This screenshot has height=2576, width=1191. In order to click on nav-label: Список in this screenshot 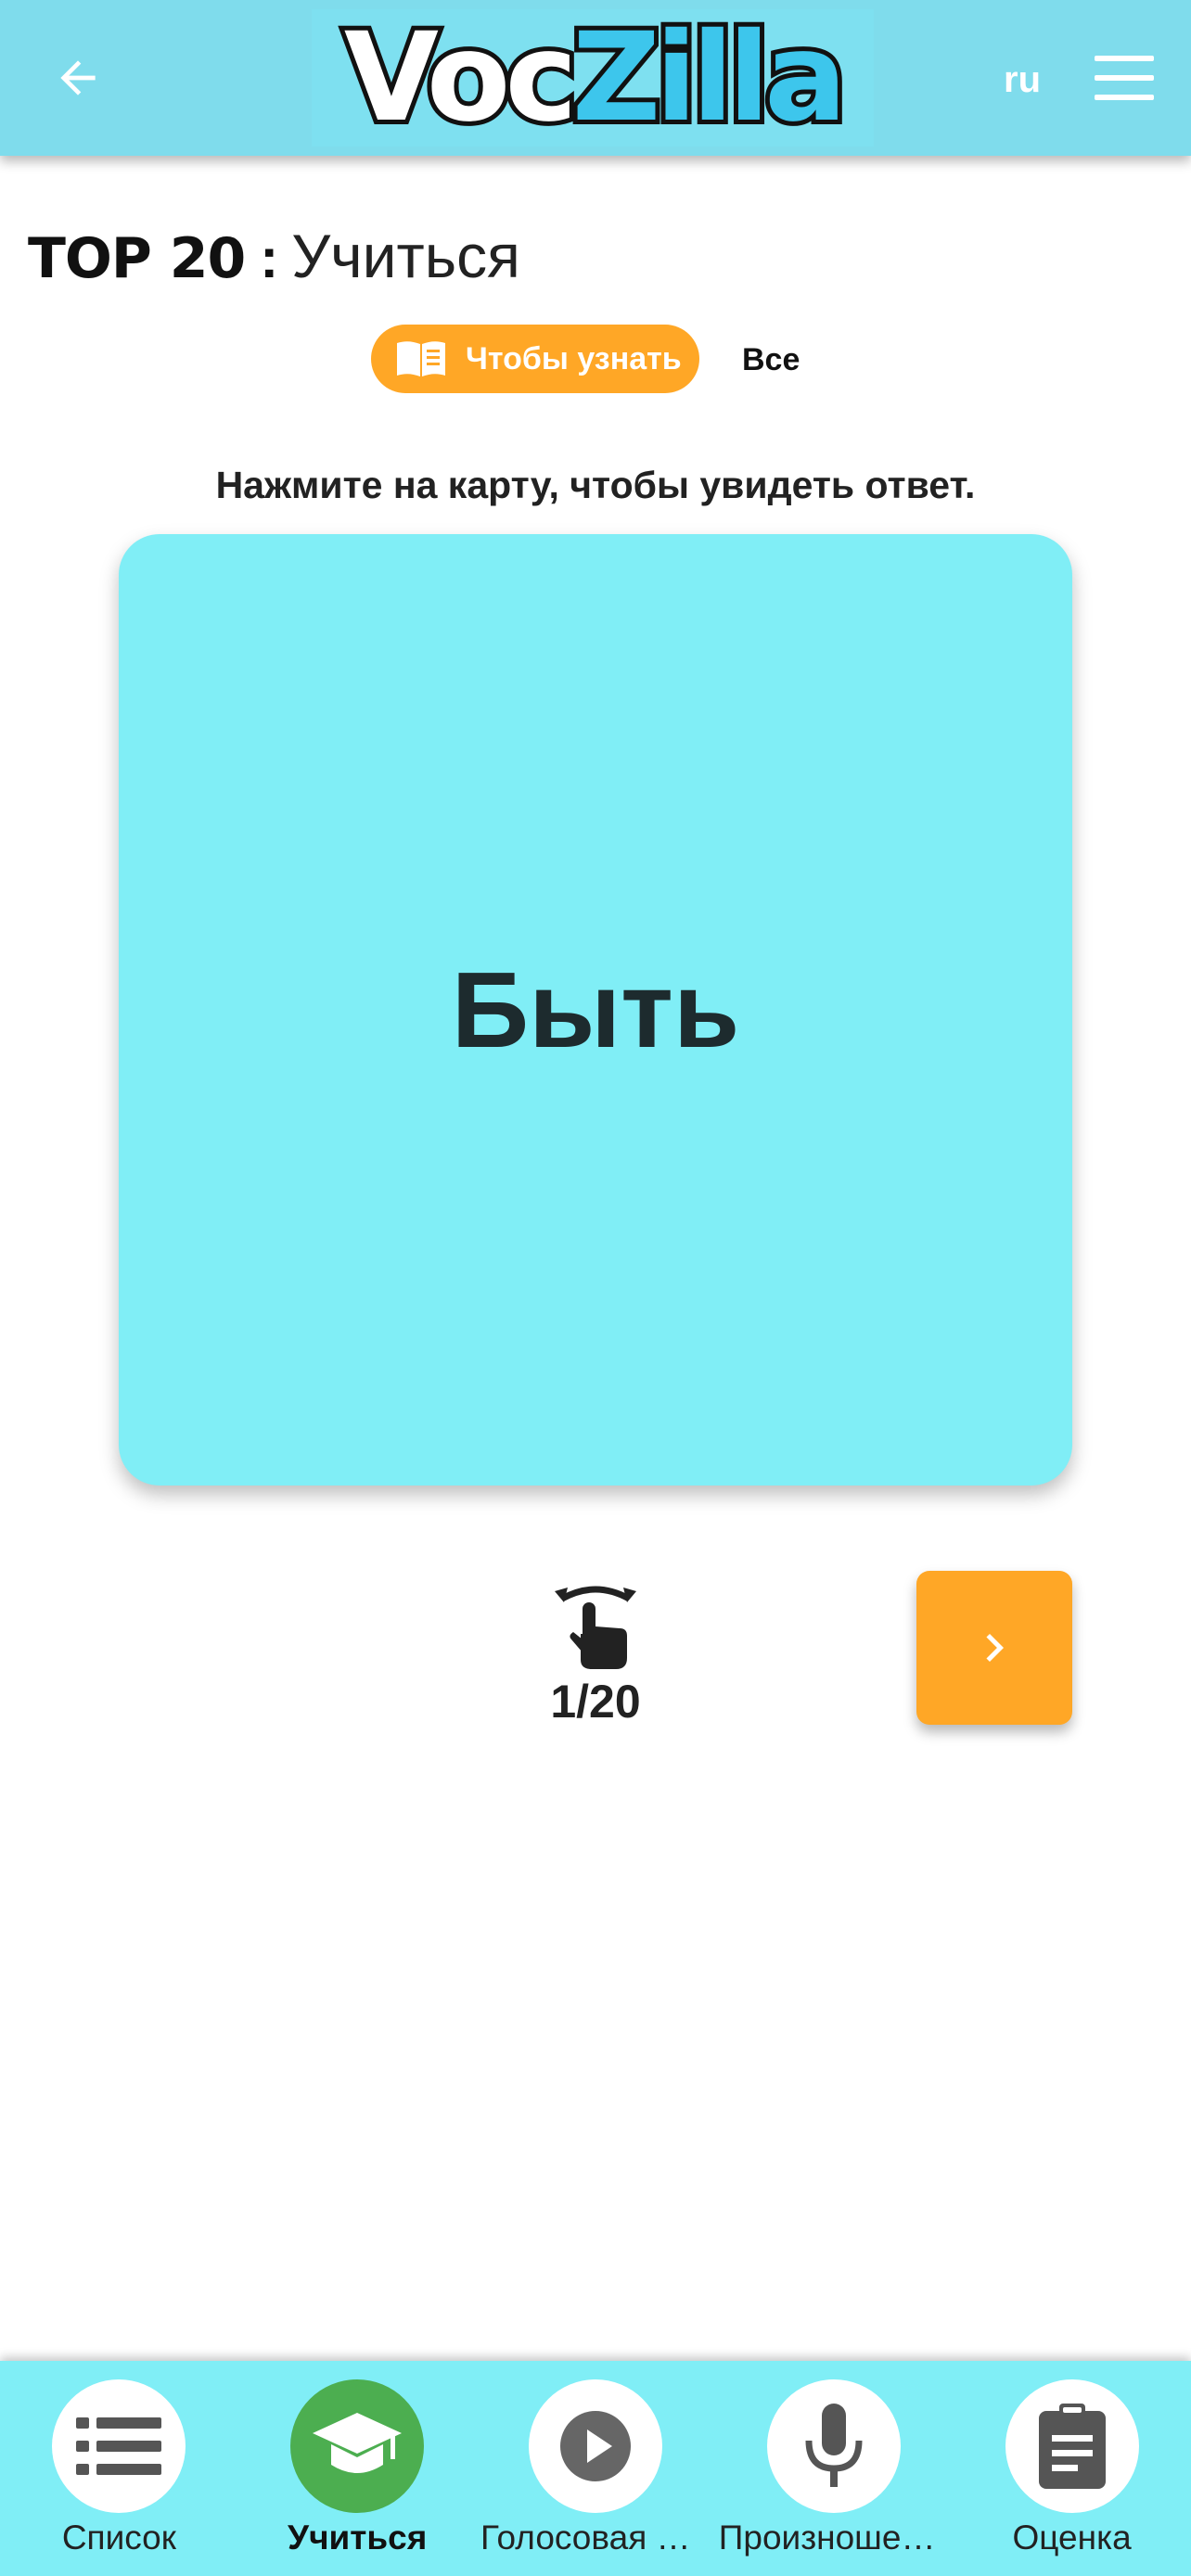, I will do `click(118, 2538)`.